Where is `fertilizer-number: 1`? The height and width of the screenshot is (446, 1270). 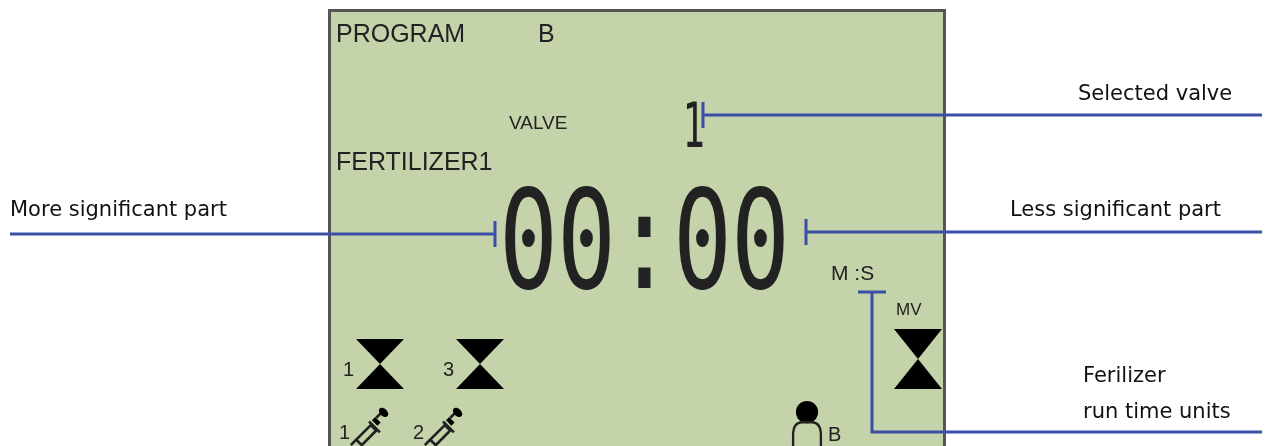 fertilizer-number: 1 is located at coordinates (345, 432).